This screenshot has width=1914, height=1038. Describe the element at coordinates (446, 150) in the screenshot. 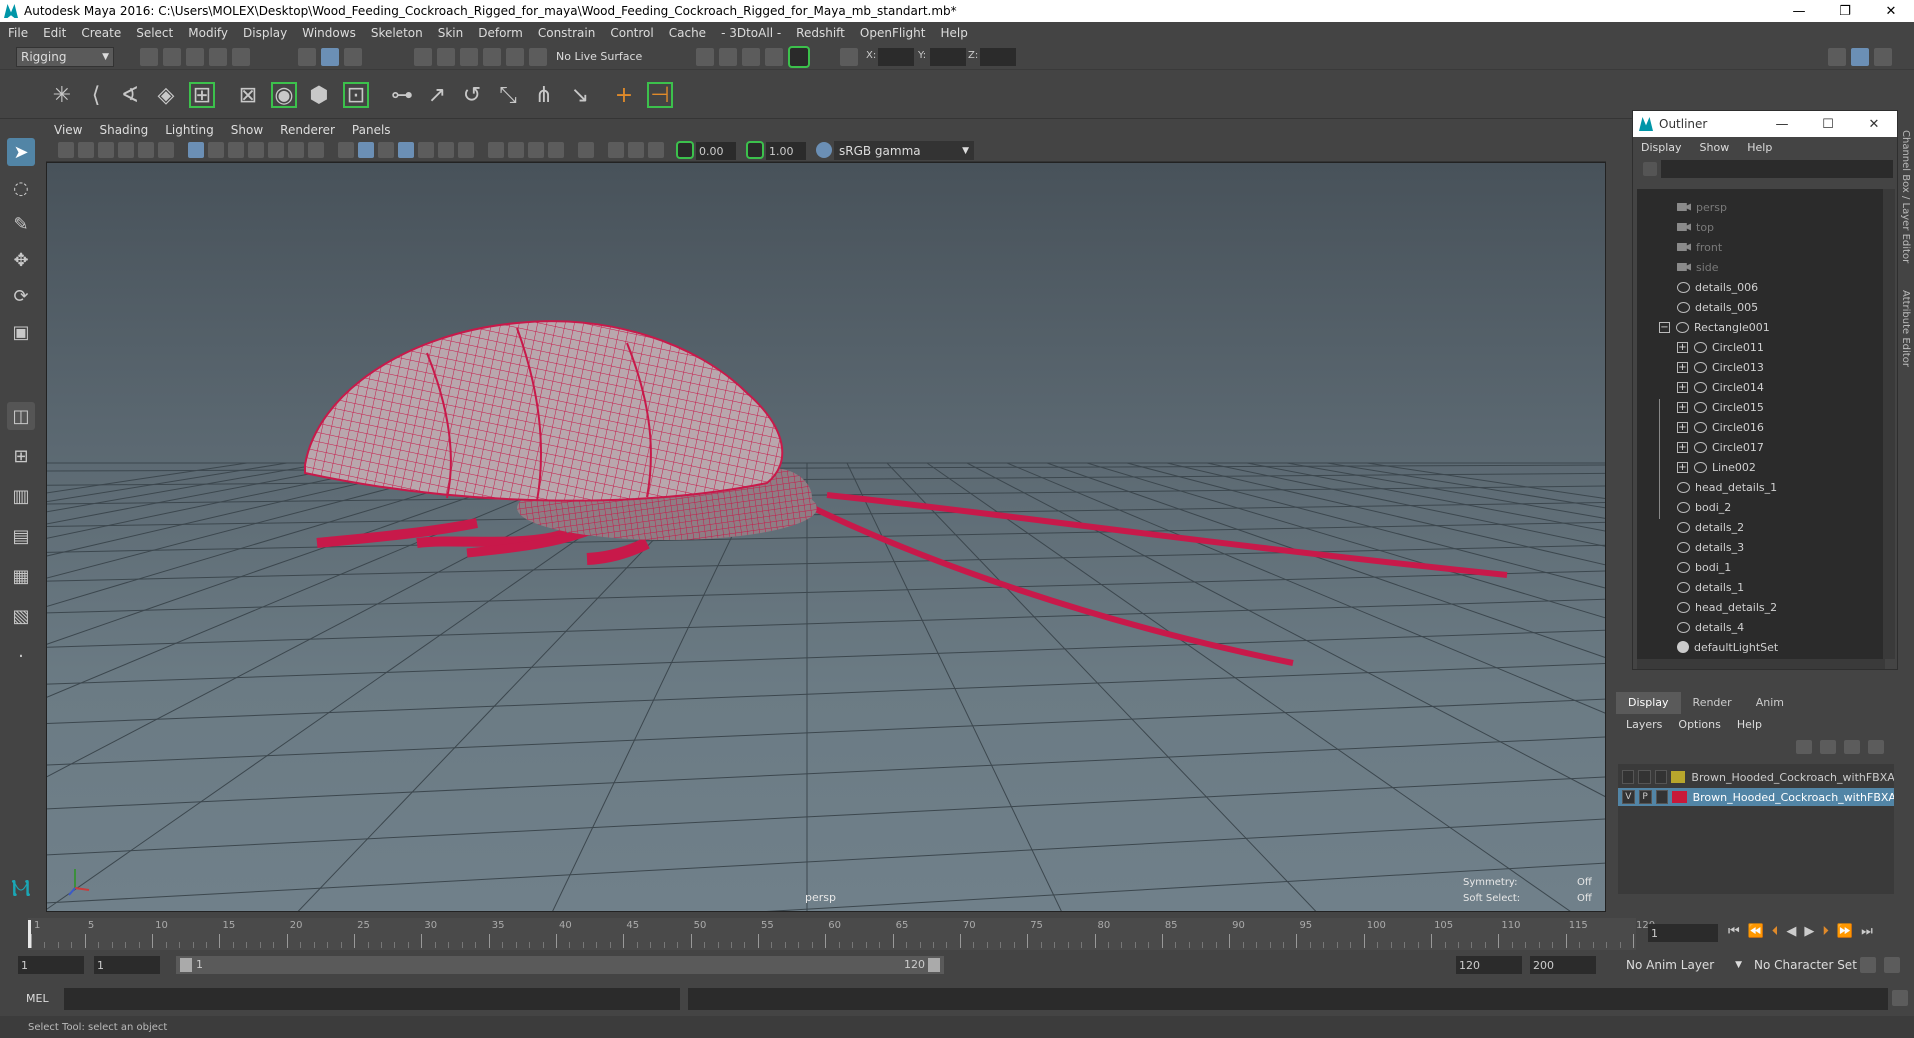

I see `use-lights-icon` at that location.